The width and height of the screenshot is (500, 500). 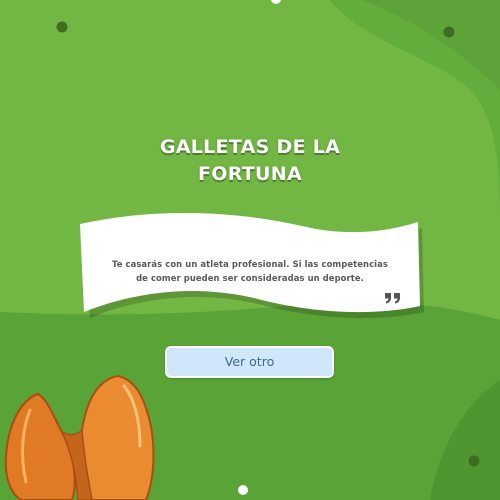 What do you see at coordinates (392, 298) in the screenshot?
I see `closing-quote-icon` at bounding box center [392, 298].